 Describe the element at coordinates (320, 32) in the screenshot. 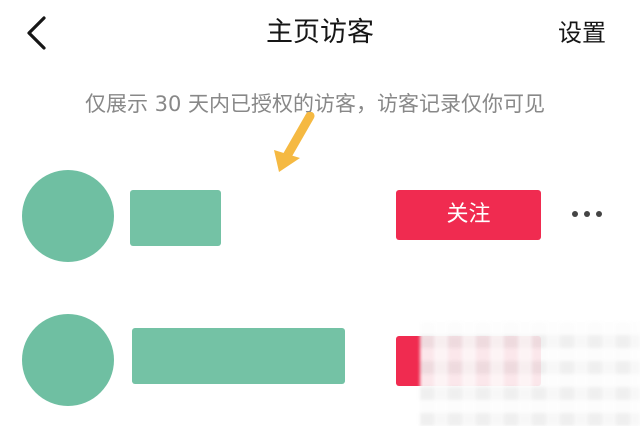

I see `page-title: 主页访客` at that location.